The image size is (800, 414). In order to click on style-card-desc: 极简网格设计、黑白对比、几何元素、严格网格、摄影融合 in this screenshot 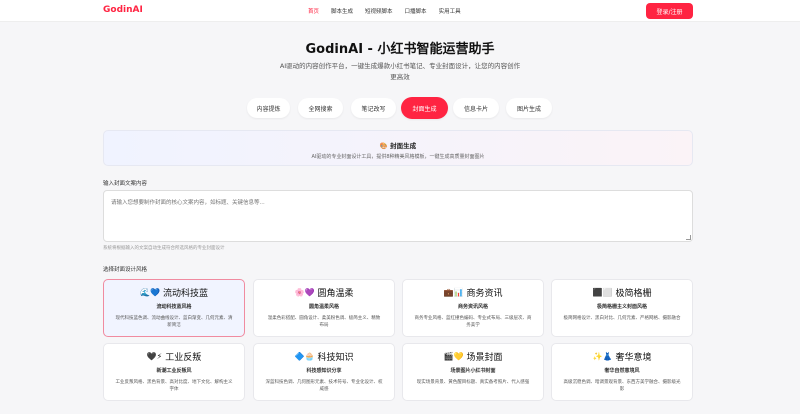, I will do `click(622, 318)`.